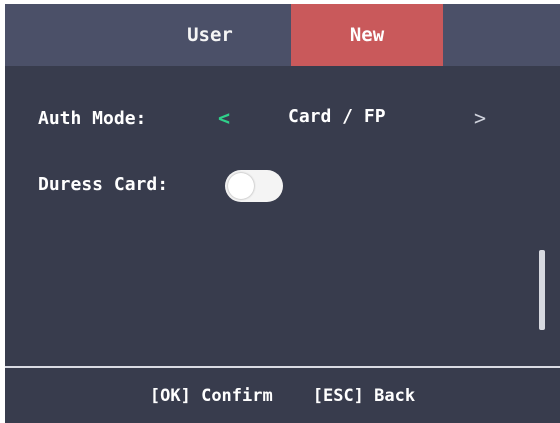  I want to click on back-hint: [ESC] Back, so click(364, 395).